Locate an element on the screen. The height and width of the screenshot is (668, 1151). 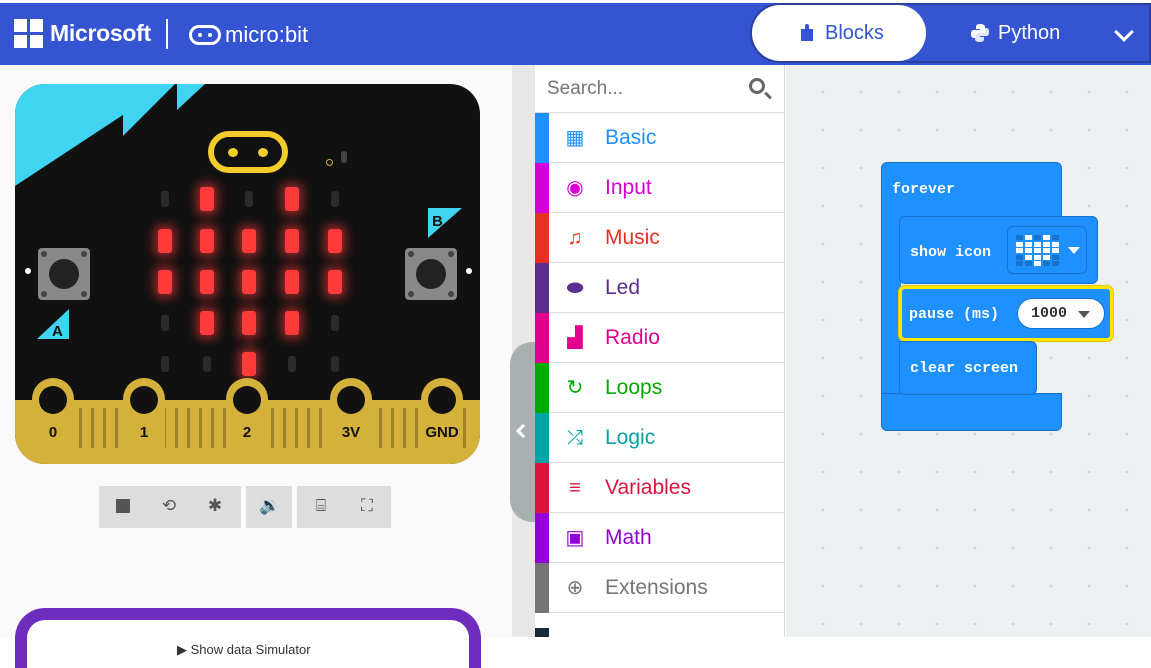
forever-block: forever is located at coordinates (971, 190).